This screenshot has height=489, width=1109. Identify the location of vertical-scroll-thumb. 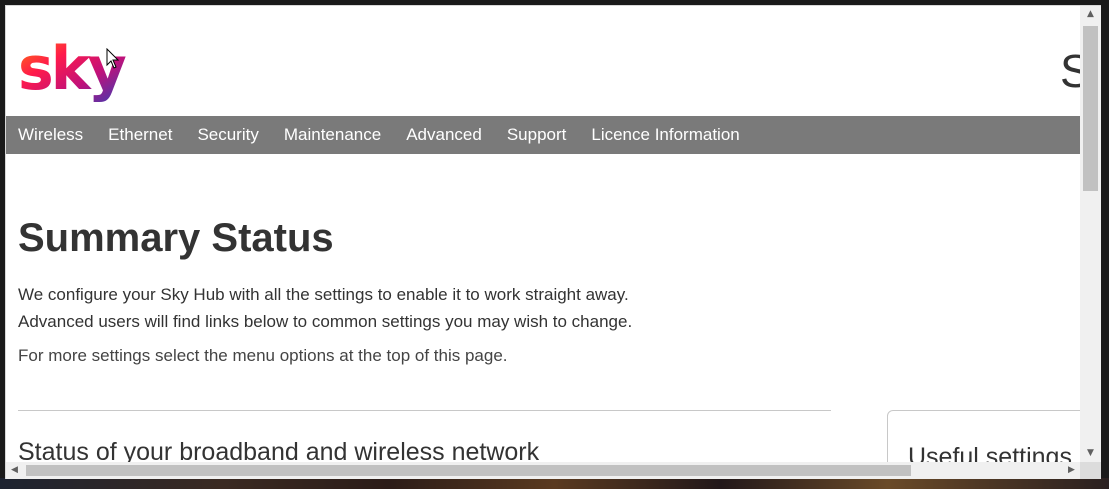
(1090, 108).